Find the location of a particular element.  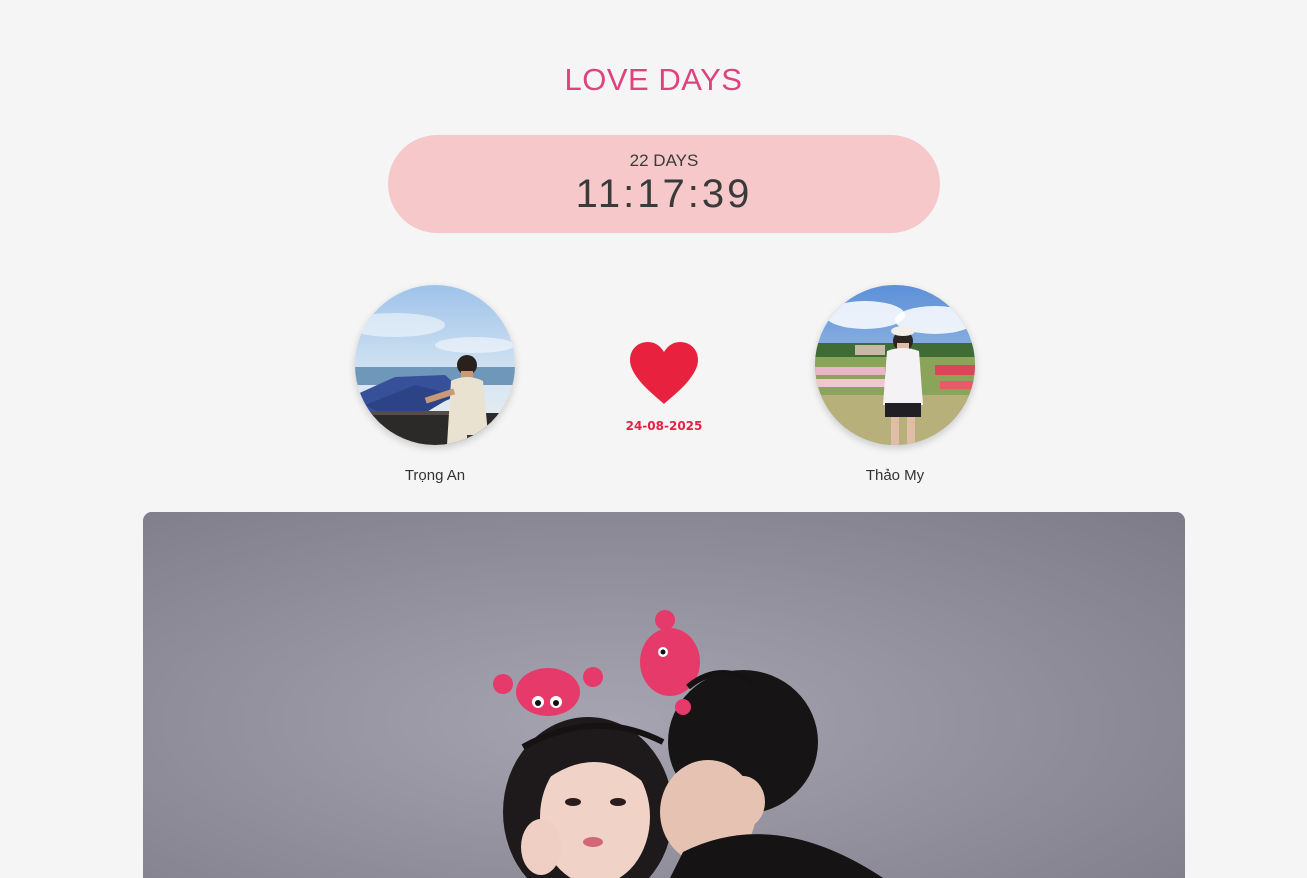

partner-right-name: Thảo My is located at coordinates (895, 475).